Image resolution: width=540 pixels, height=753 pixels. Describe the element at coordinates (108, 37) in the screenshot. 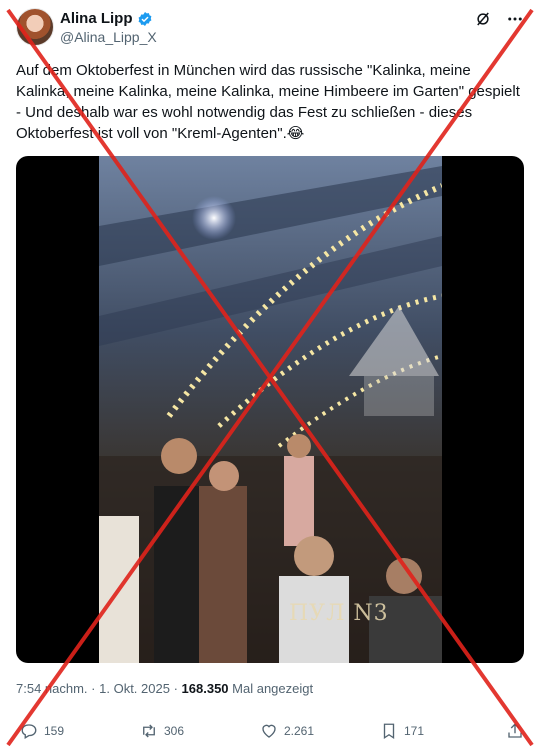

I see `author-handle: @Alina_Lipp_X` at that location.